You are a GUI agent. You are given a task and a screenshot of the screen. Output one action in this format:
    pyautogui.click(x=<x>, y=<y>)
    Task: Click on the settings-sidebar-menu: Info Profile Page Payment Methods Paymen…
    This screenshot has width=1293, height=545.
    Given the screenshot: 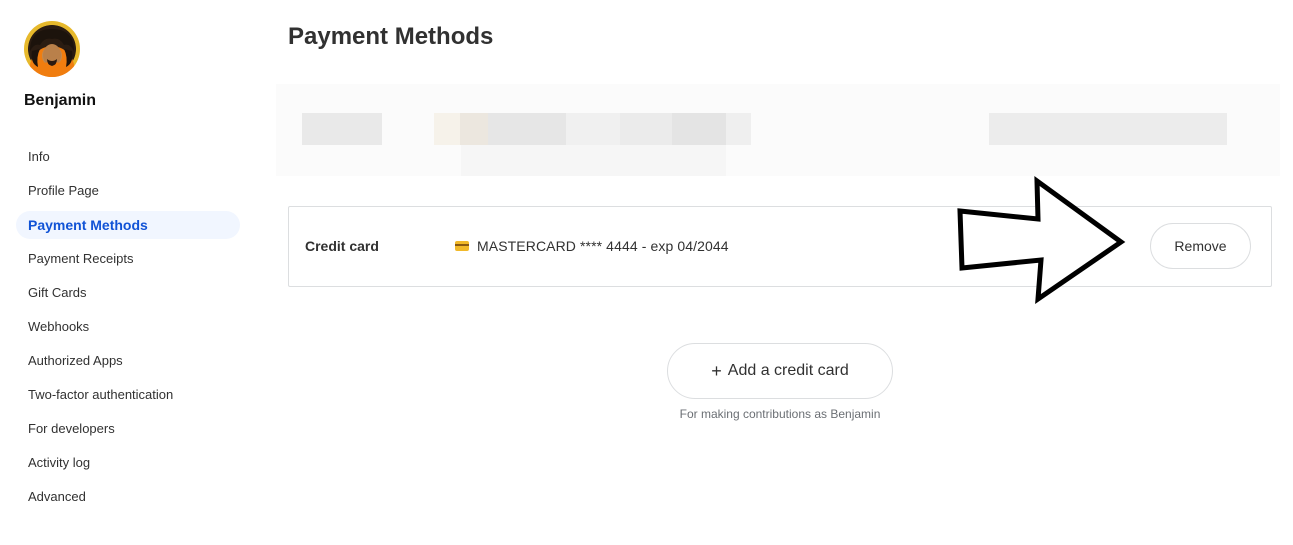 What is the action you would take?
    pyautogui.click(x=128, y=330)
    